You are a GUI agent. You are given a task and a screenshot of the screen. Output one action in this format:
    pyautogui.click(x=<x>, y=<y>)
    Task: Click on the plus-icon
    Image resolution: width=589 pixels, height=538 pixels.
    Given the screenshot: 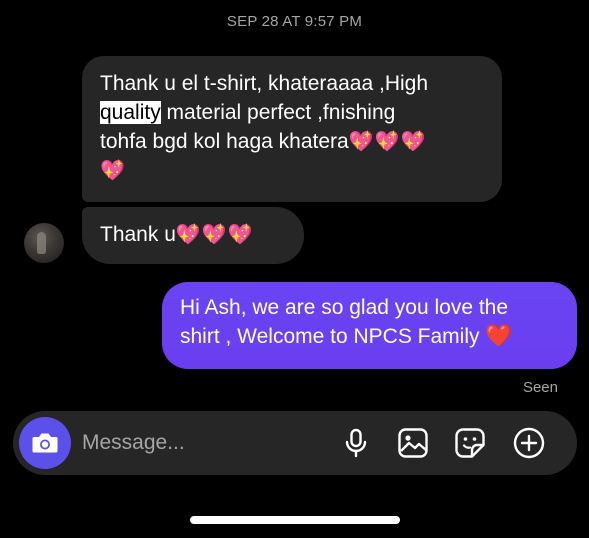 What is the action you would take?
    pyautogui.click(x=529, y=443)
    